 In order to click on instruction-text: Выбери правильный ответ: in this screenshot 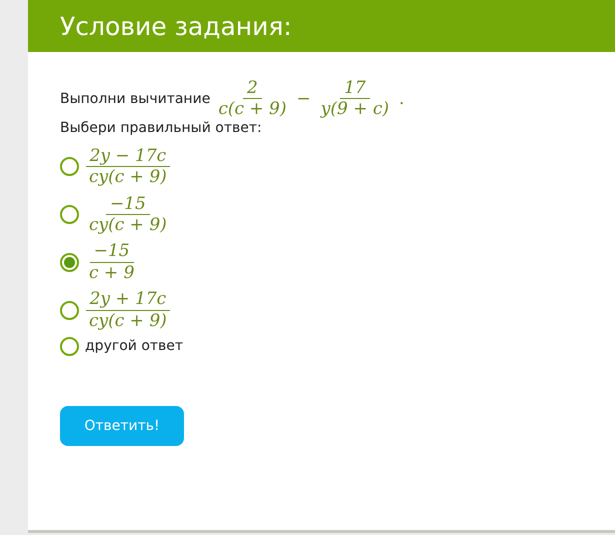, I will do `click(161, 128)`.